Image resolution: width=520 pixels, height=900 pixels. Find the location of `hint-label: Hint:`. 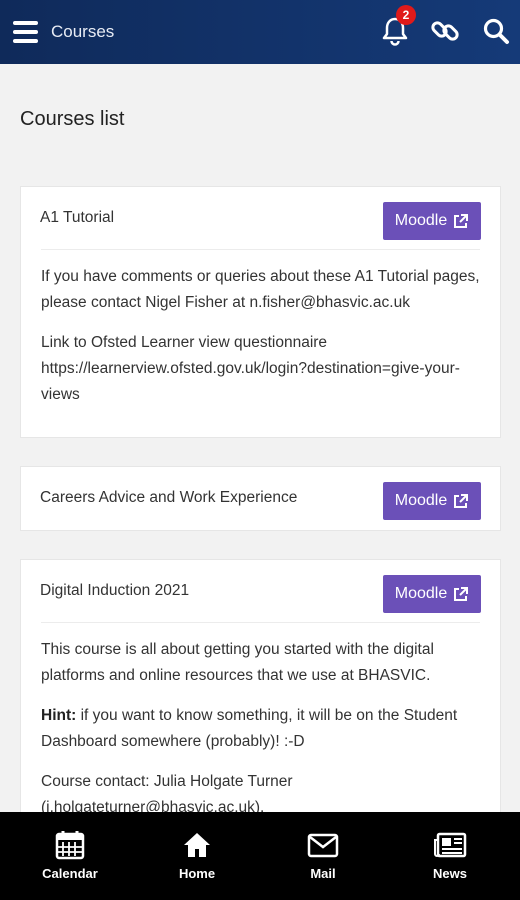

hint-label: Hint: is located at coordinates (59, 715).